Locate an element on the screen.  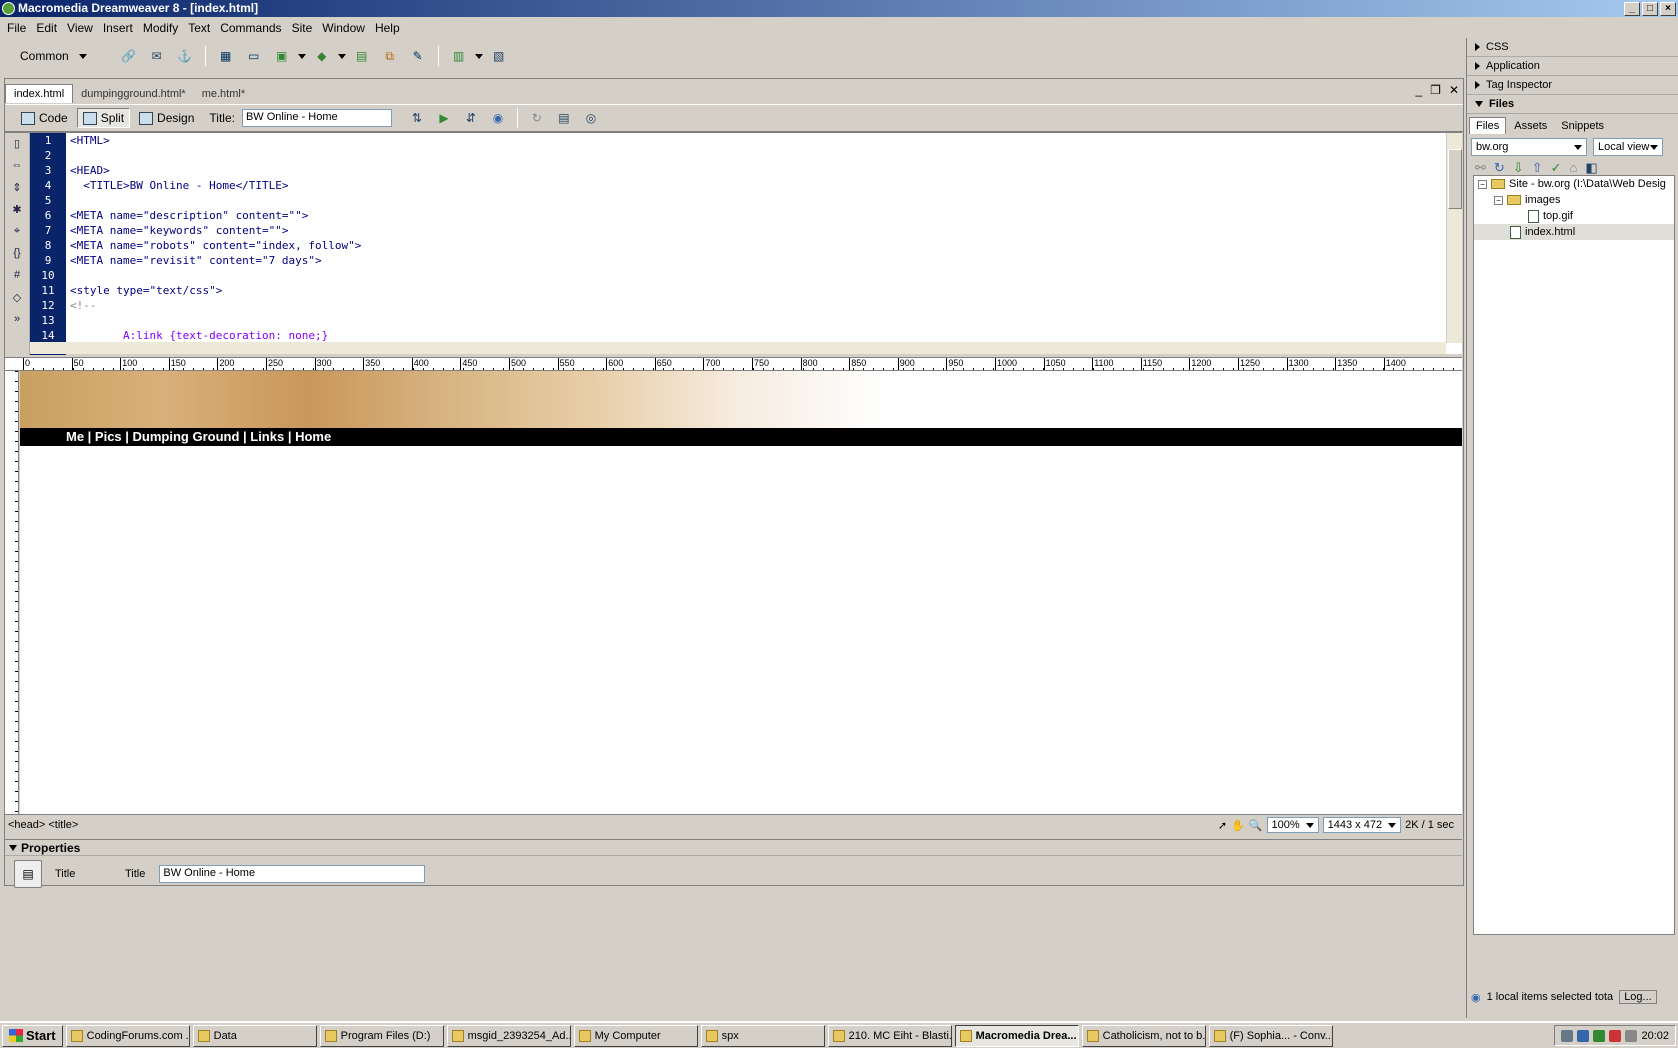
taskbar-item: spx is located at coordinates (762, 1035).